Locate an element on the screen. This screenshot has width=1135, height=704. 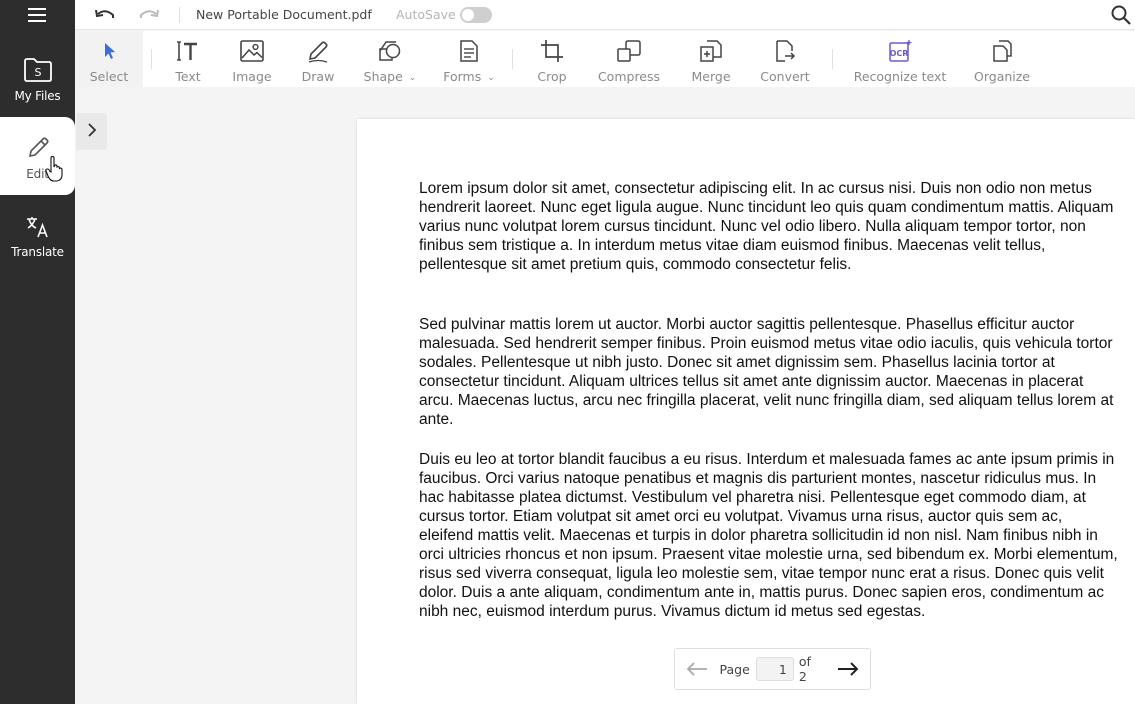
image-icon is located at coordinates (252, 51).